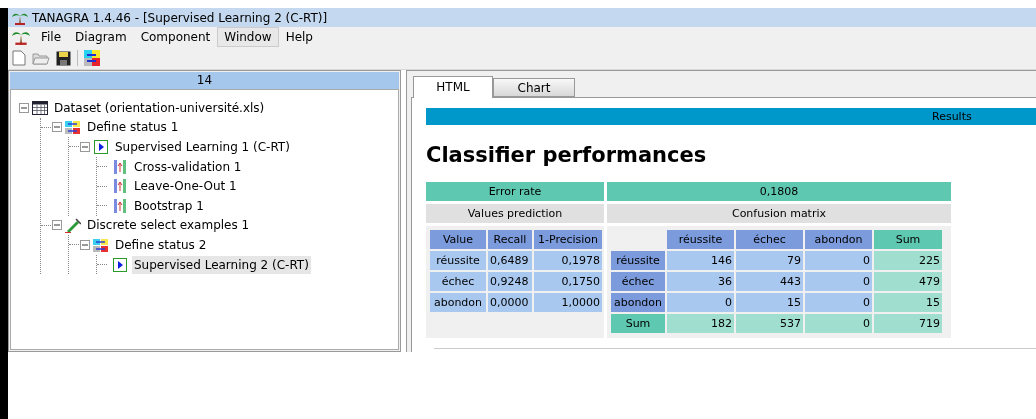  I want to click on table-cell: 79, so click(769, 260).